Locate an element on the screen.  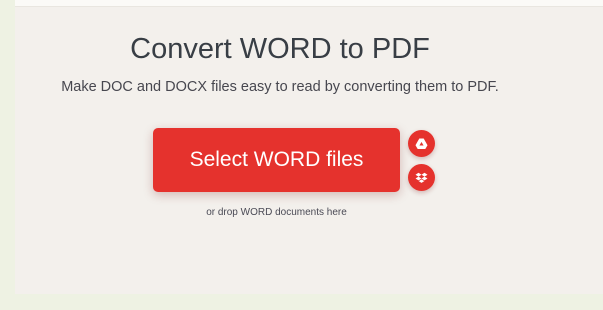
dropbox-button is located at coordinates (421, 177).